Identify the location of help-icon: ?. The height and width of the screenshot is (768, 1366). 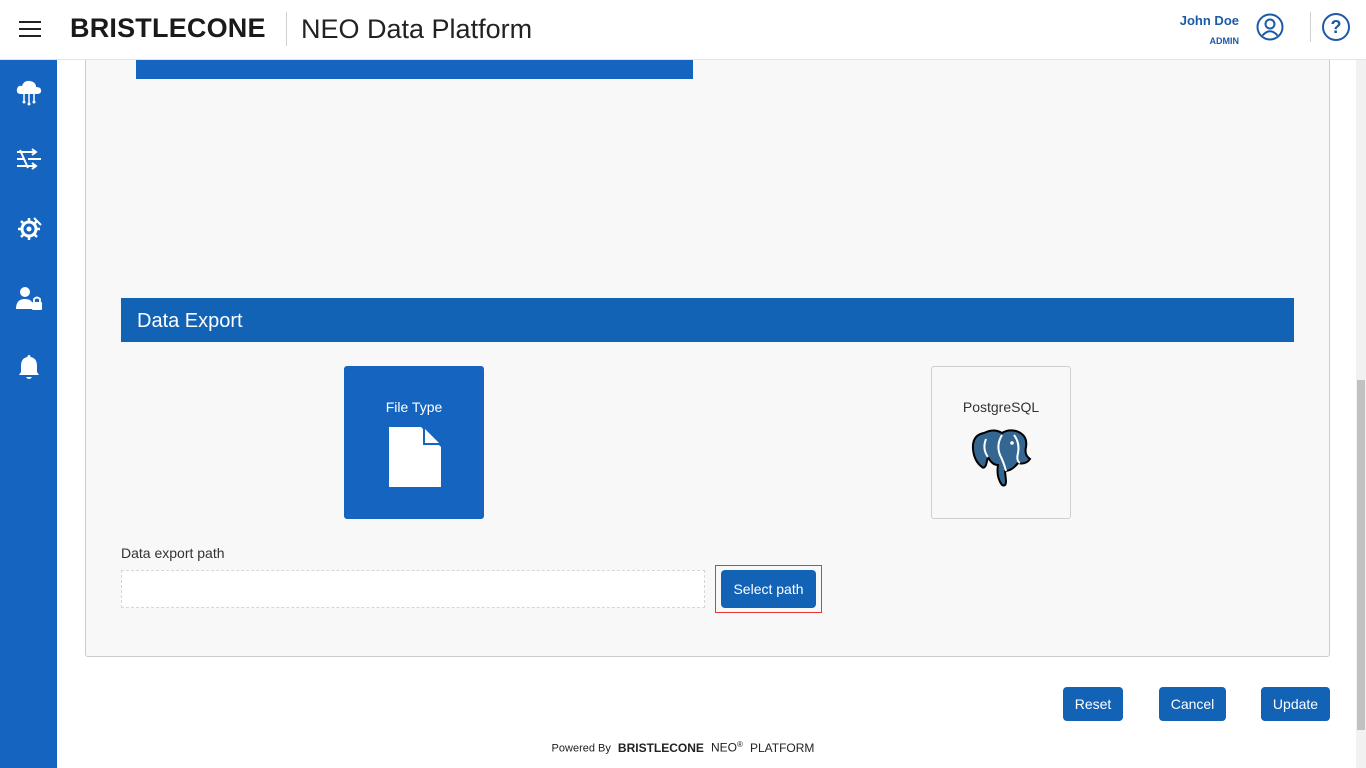
(1336, 27).